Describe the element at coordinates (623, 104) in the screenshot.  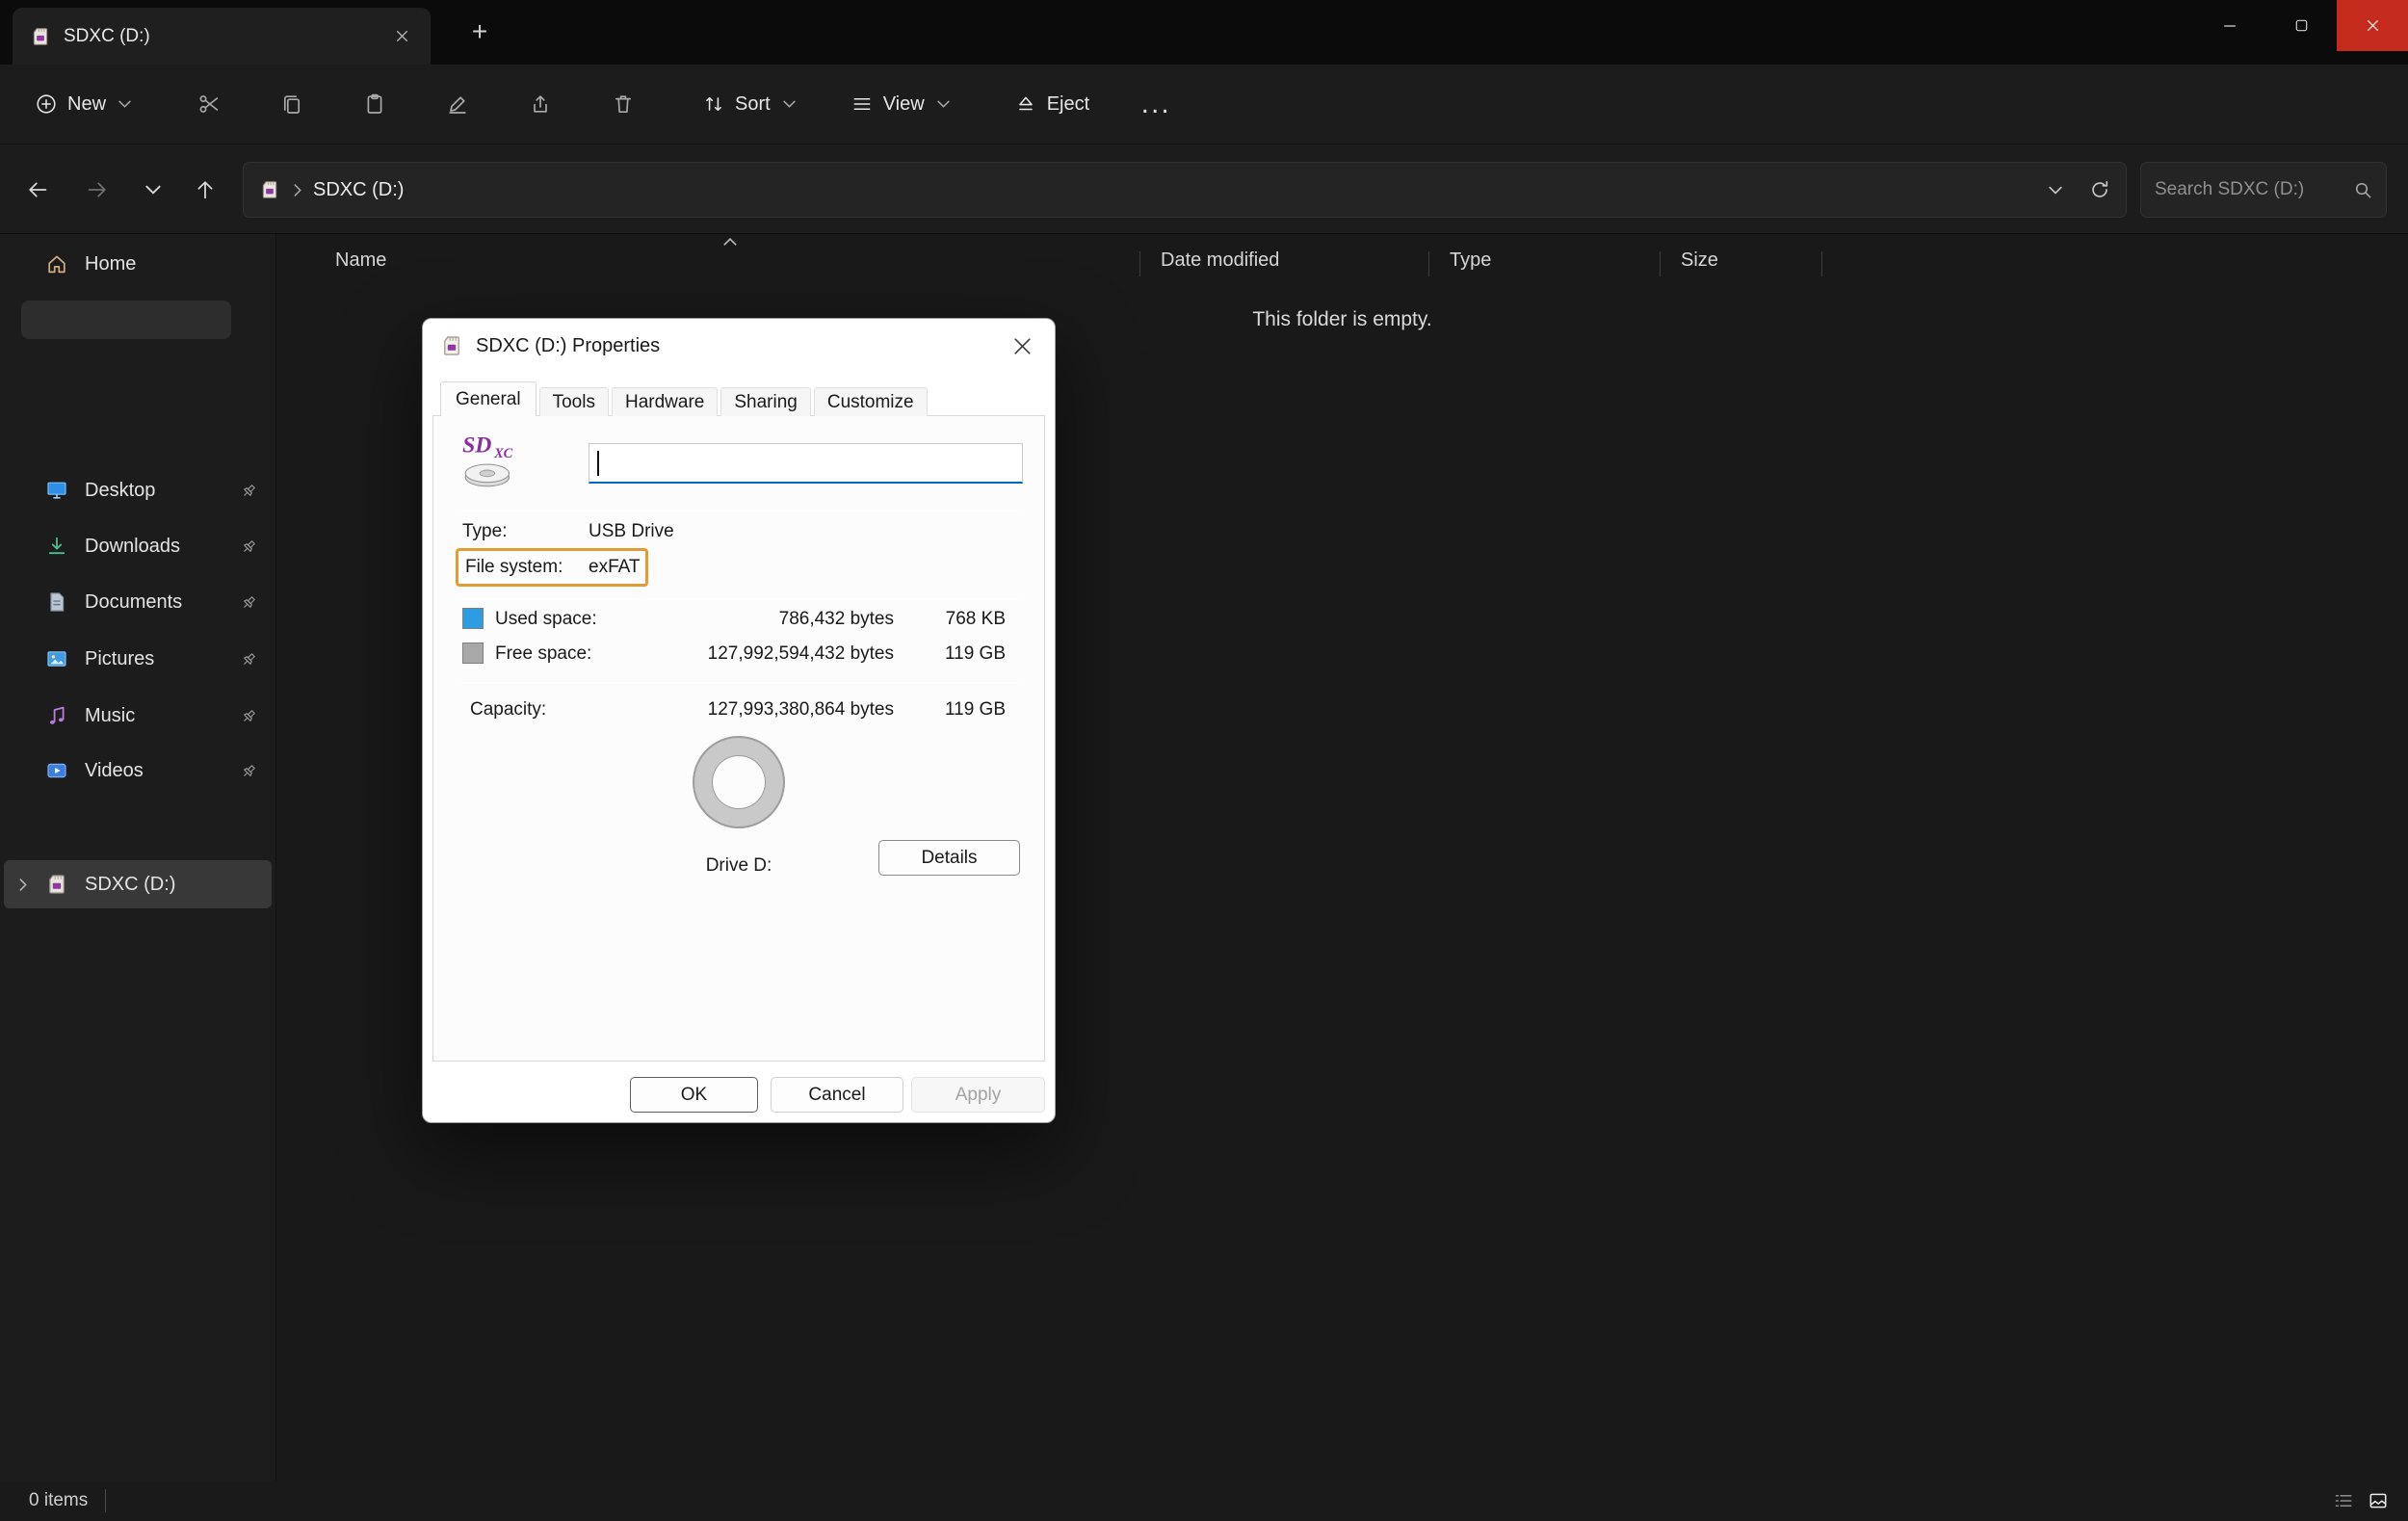
I see `delete-button` at that location.